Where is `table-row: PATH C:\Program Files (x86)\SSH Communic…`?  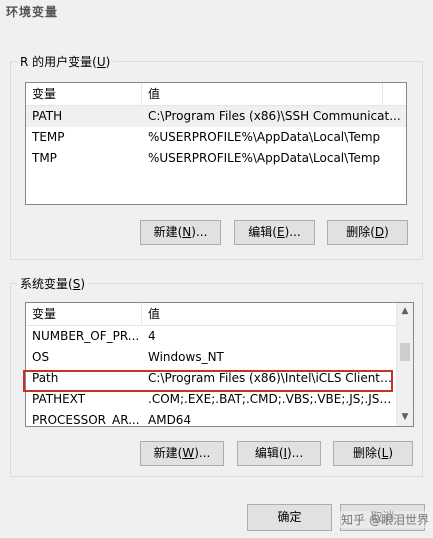
table-row: PATH C:\Program Files (x86)\SSH Communic… is located at coordinates (216, 116).